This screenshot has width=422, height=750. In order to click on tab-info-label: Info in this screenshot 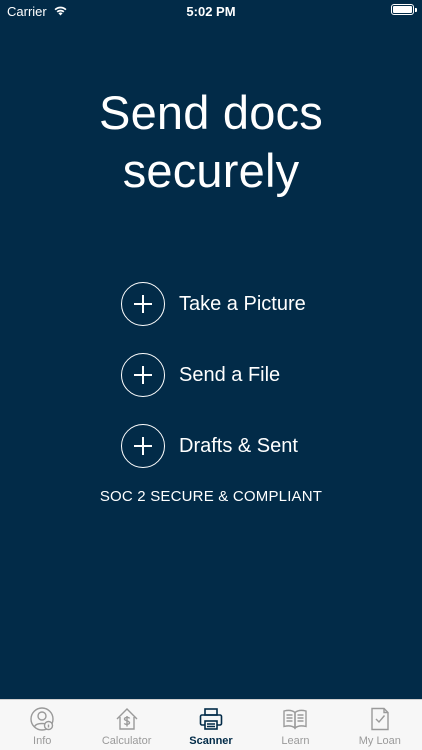, I will do `click(42, 741)`.